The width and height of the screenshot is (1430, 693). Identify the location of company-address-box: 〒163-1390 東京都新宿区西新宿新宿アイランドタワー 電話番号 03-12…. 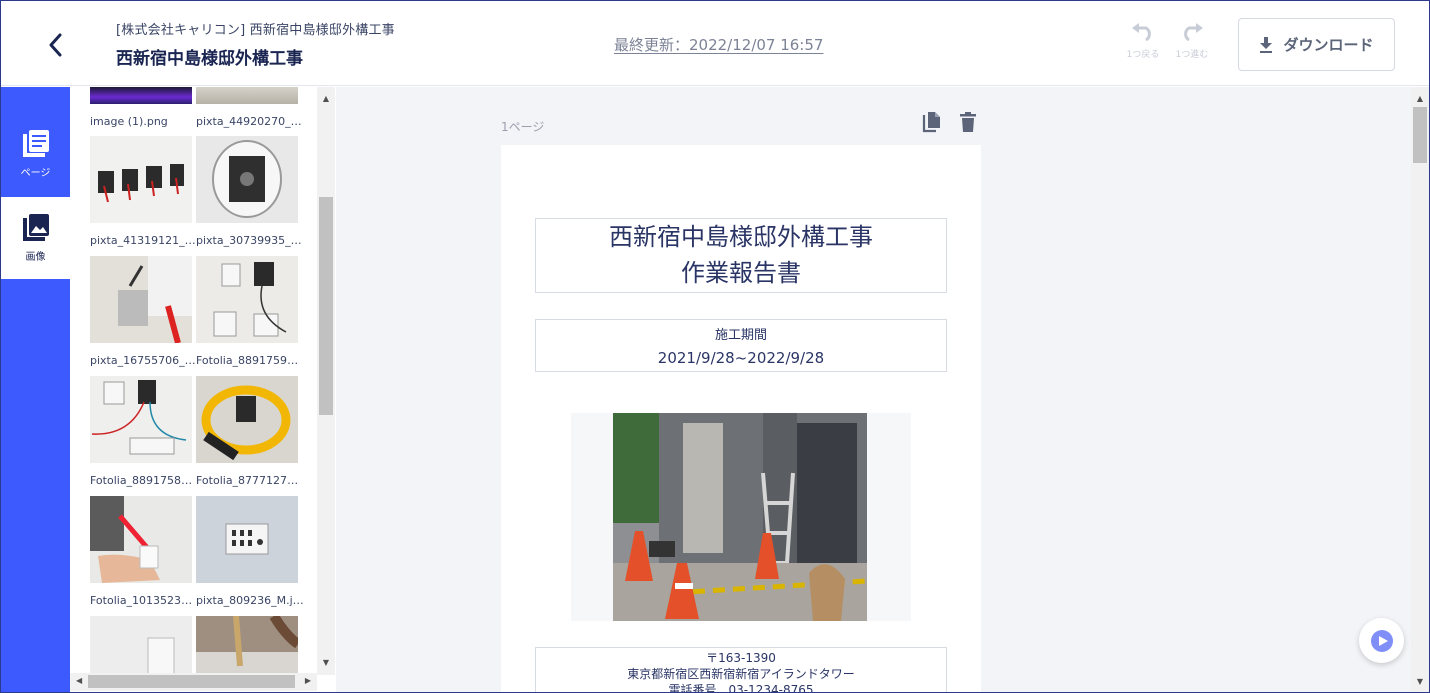
(741, 670).